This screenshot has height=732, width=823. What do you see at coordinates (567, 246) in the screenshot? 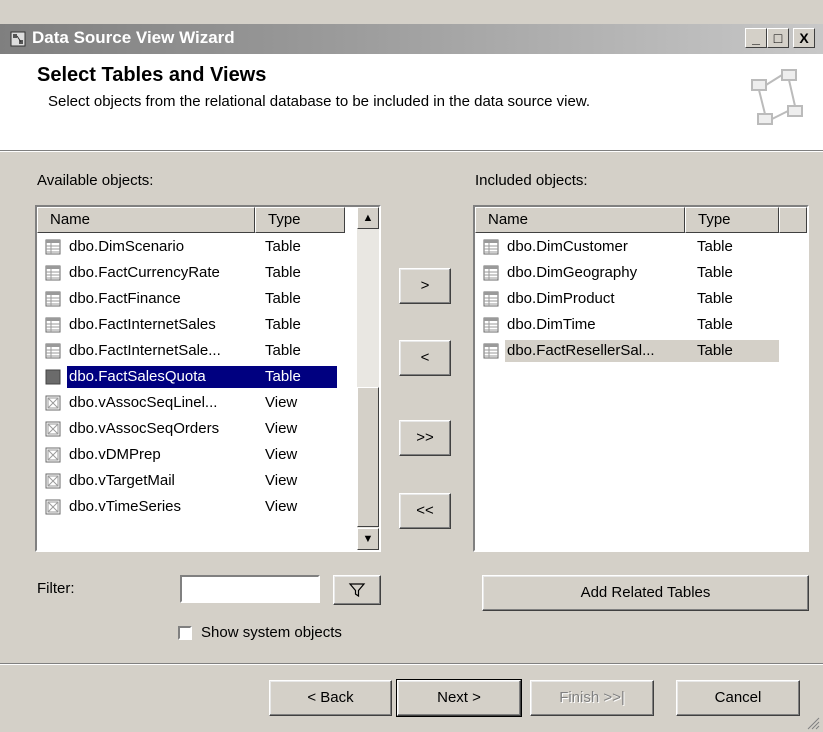
I see `row-name: dbo.DimCustomer` at bounding box center [567, 246].